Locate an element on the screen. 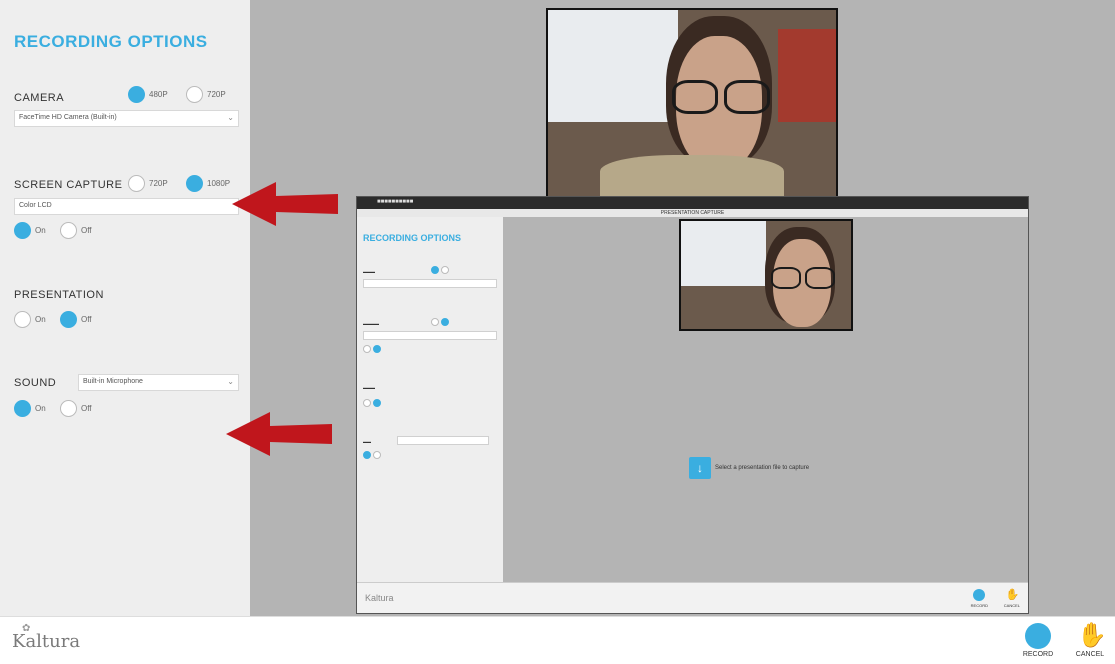 Image resolution: width=1115 pixels, height=664 pixels. inner-cancel-button: ✋ CANCEL is located at coordinates (1011, 598).